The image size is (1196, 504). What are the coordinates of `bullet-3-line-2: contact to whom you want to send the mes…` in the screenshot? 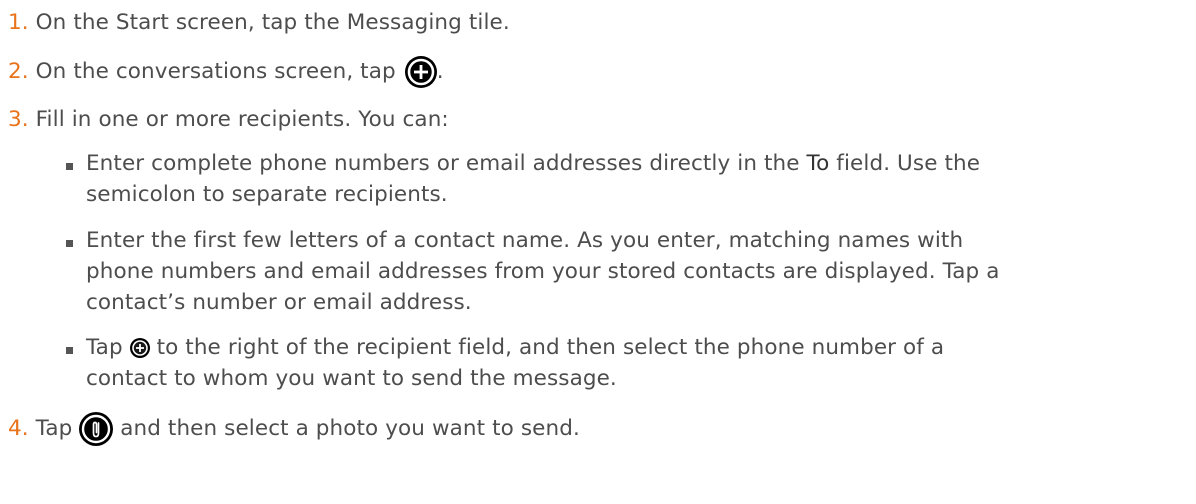 It's located at (351, 378).